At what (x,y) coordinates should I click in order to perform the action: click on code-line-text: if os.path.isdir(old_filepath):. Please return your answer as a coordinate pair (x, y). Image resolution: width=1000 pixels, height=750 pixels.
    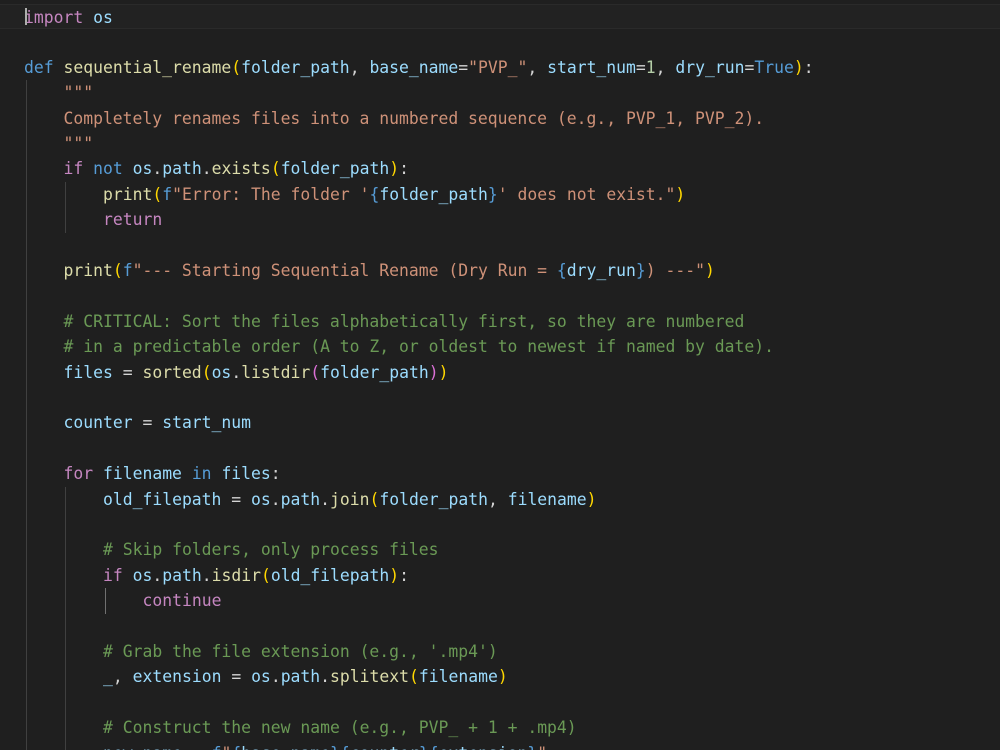
    Looking at the image, I should click on (256, 575).